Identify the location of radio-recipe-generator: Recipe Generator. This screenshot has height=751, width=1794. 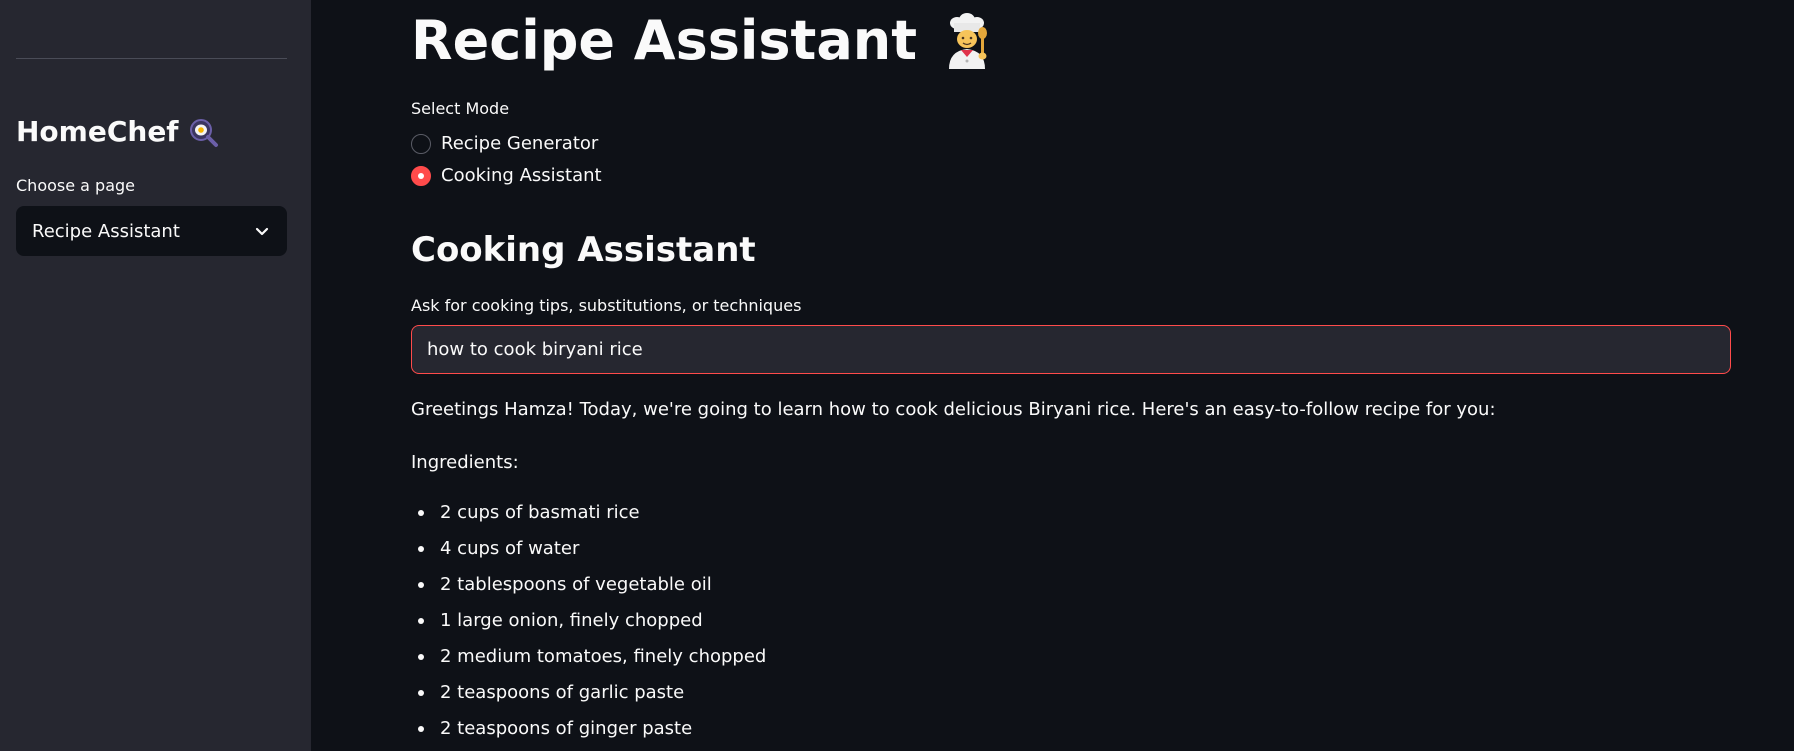
(504, 143).